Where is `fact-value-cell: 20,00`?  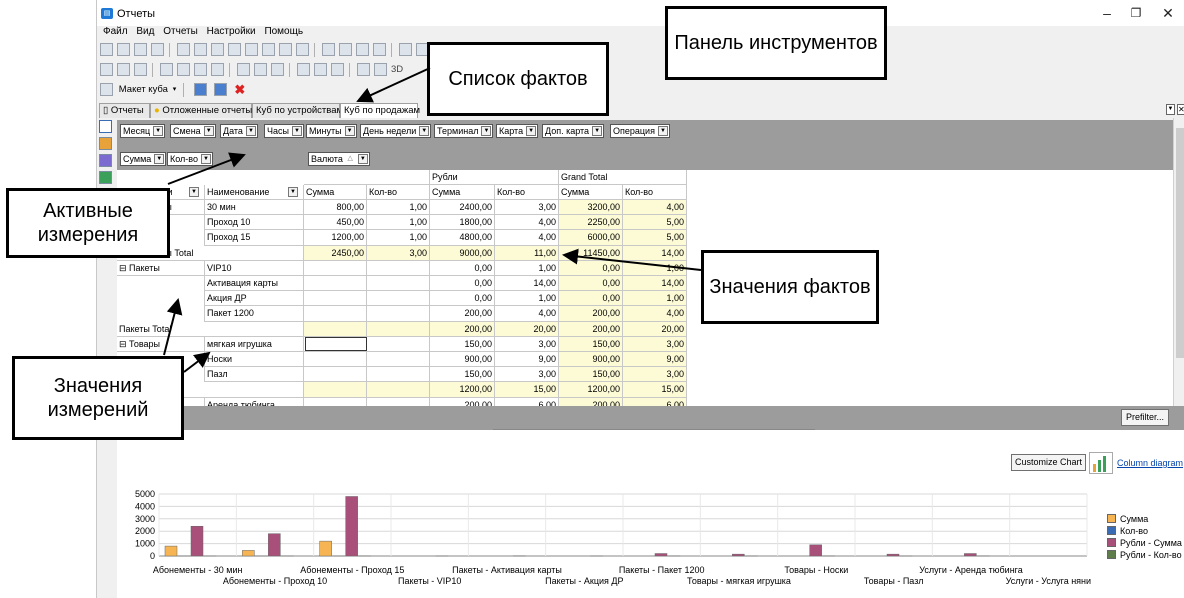
fact-value-cell: 20,00 is located at coordinates (655, 329).